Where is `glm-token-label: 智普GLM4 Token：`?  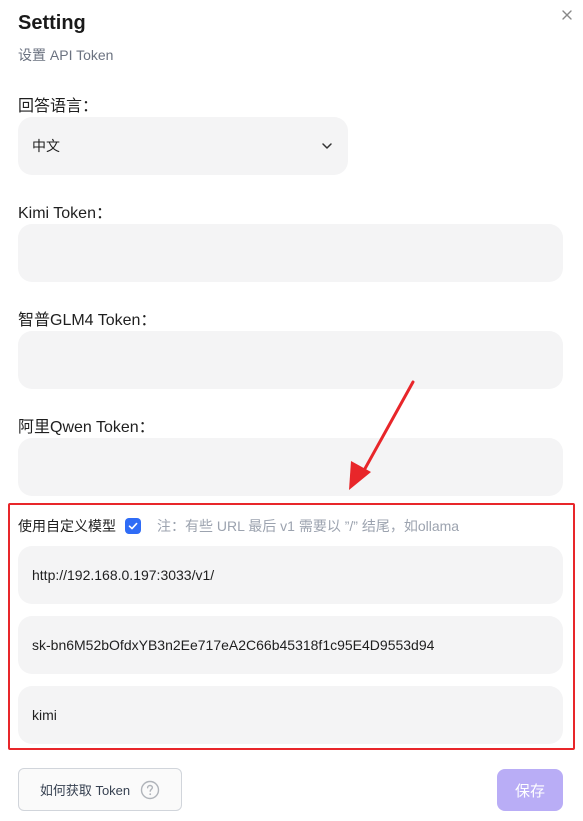 glm-token-label: 智普GLM4 Token： is located at coordinates (87, 320).